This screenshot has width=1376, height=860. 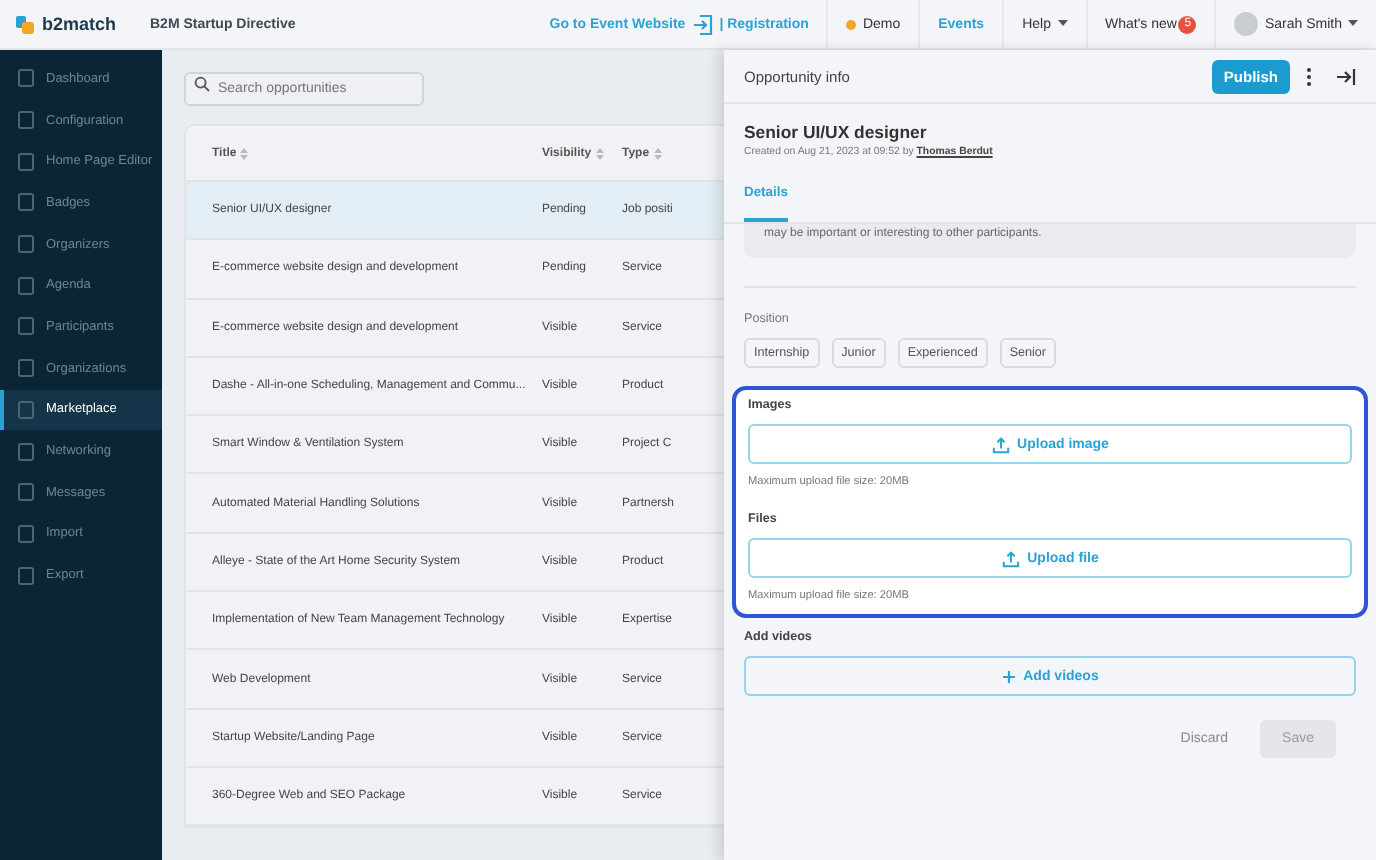 What do you see at coordinates (25, 24) in the screenshot?
I see `logo-icon` at bounding box center [25, 24].